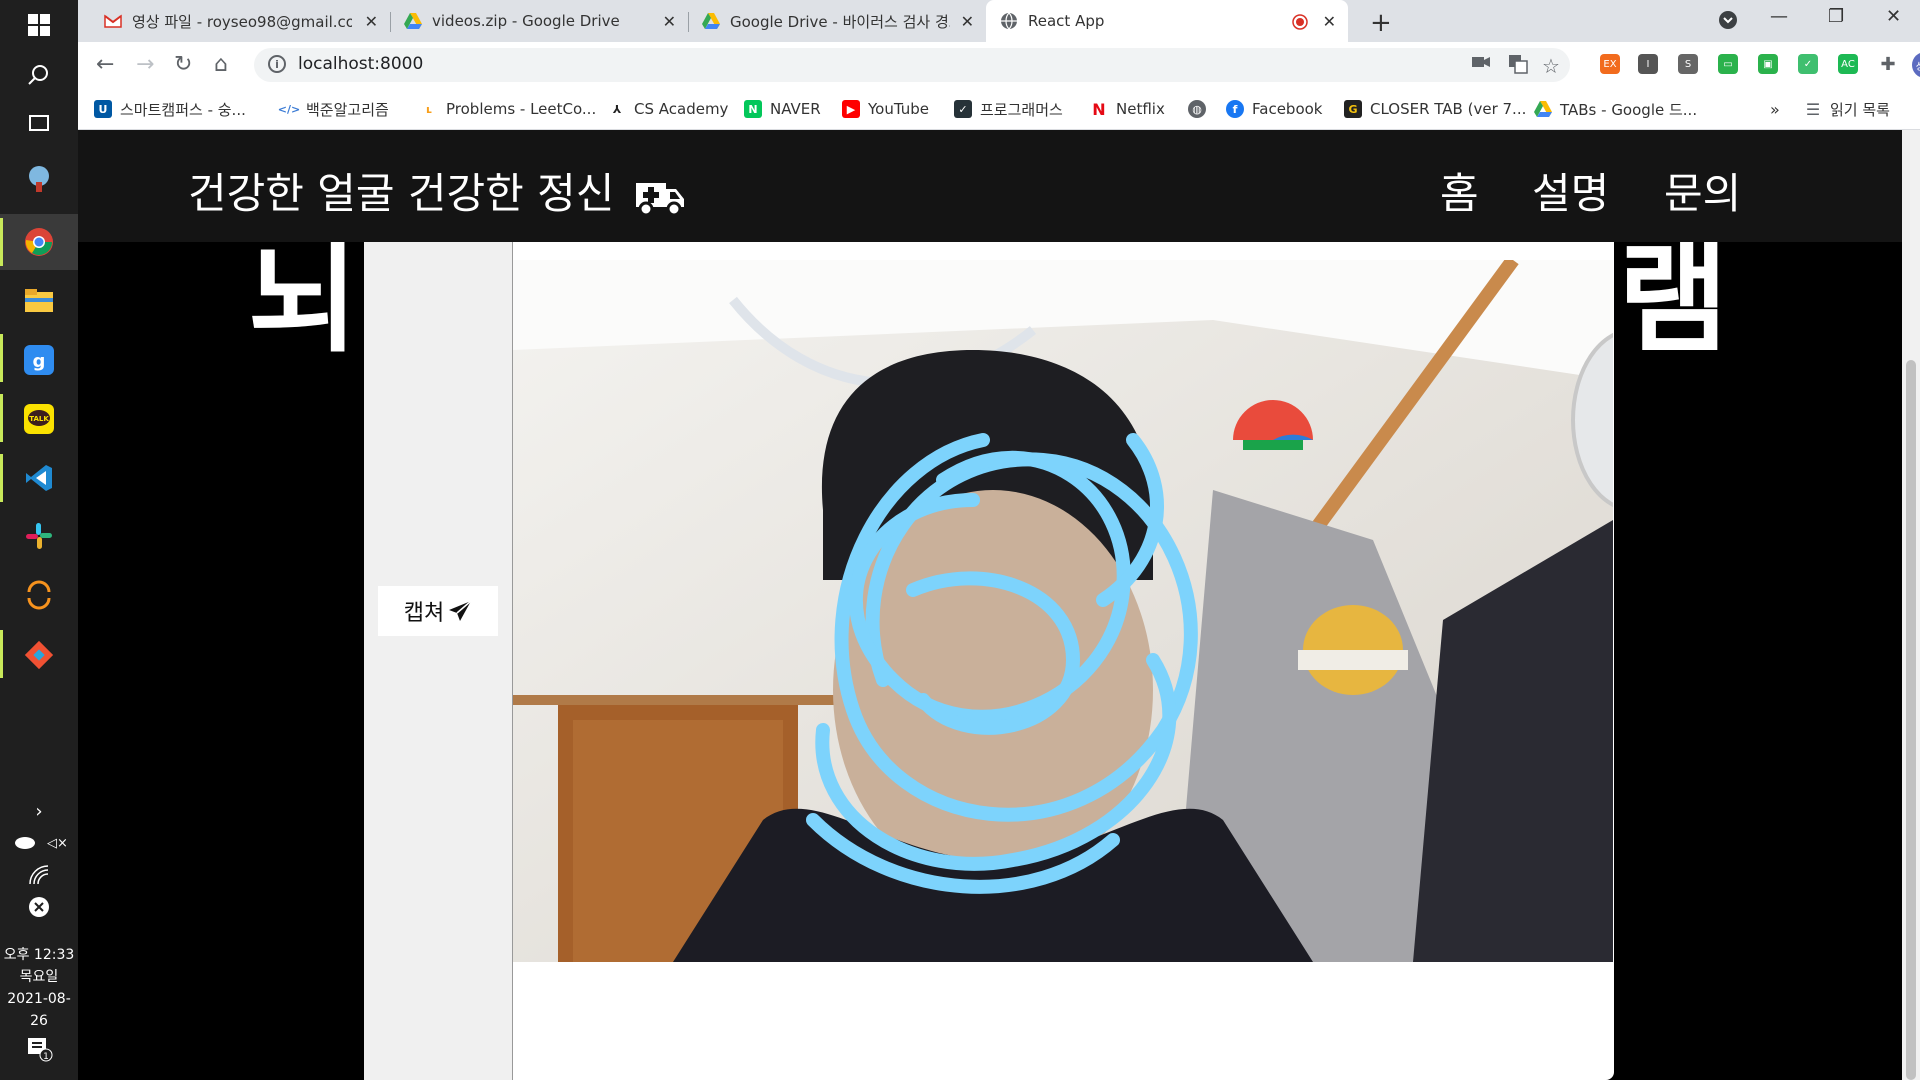 The height and width of the screenshot is (1080, 1920). I want to click on address-bar: i localhost:8000 ☆, so click(912, 65).